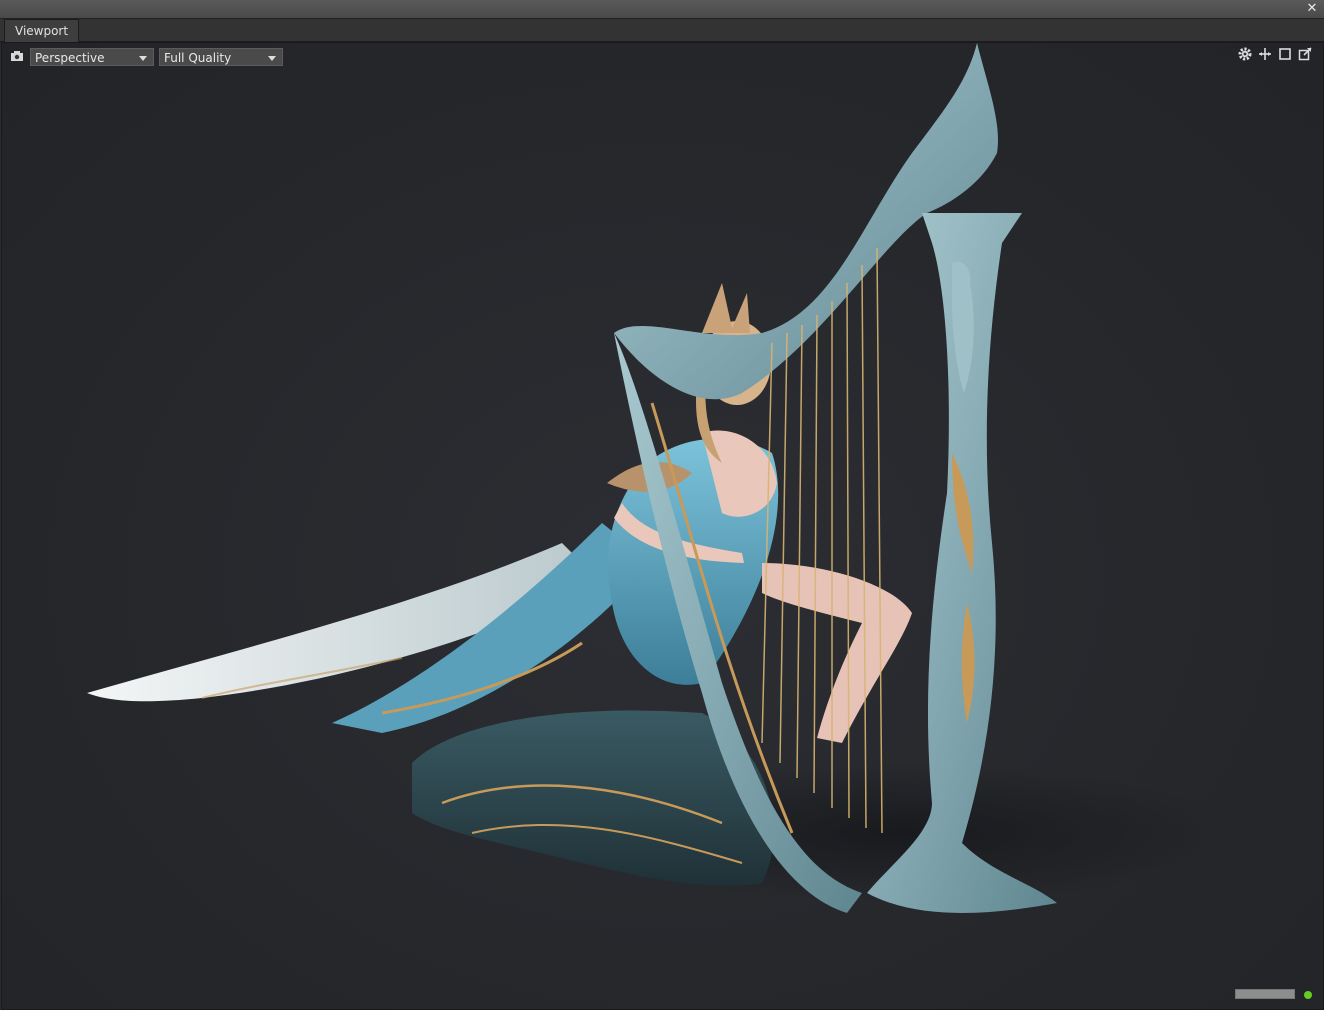 The height and width of the screenshot is (1010, 1324). Describe the element at coordinates (1308, 995) in the screenshot. I see `render-status-indicator` at that location.